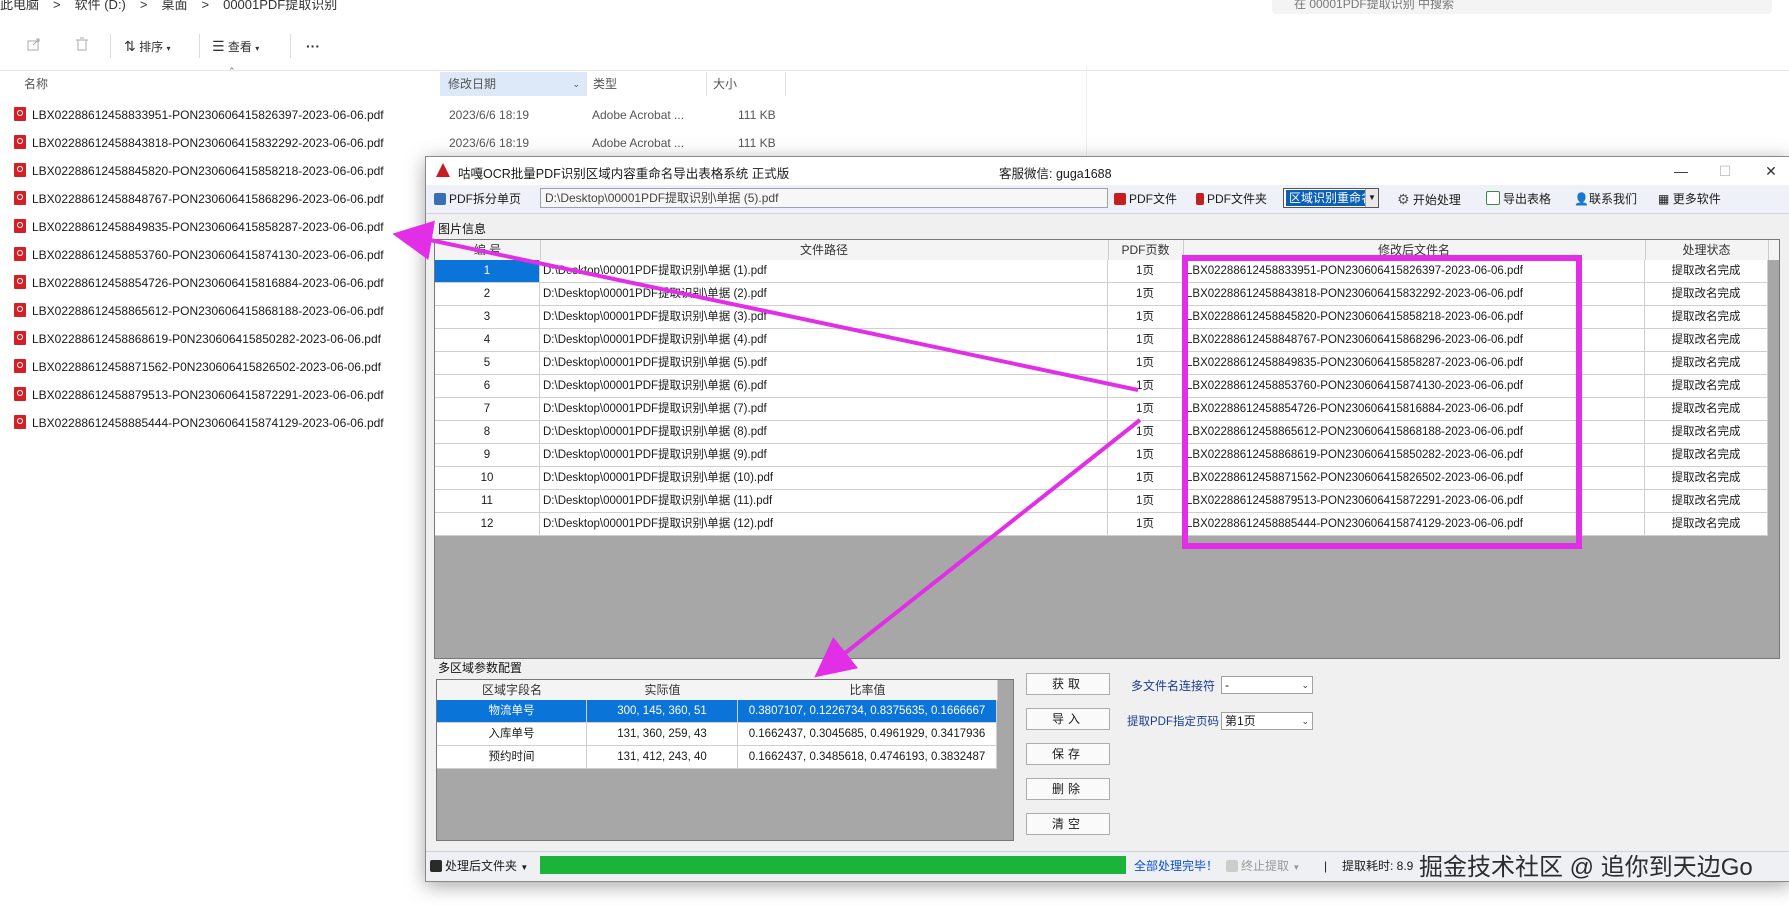 This screenshot has height=905, width=1789. What do you see at coordinates (978, 548) in the screenshot?
I see `arrow-to-params` at bounding box center [978, 548].